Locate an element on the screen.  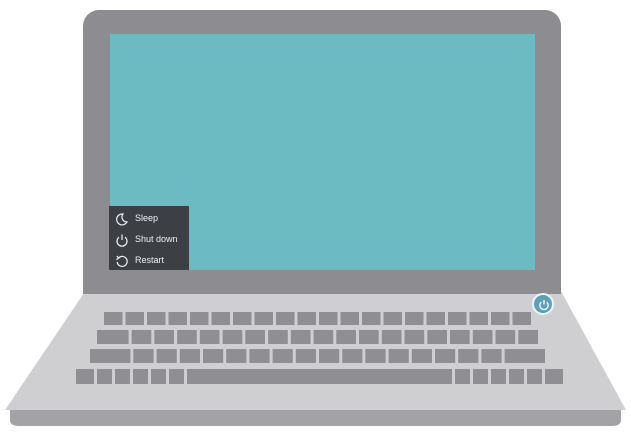
sleep-label: Sleep is located at coordinates (147, 218).